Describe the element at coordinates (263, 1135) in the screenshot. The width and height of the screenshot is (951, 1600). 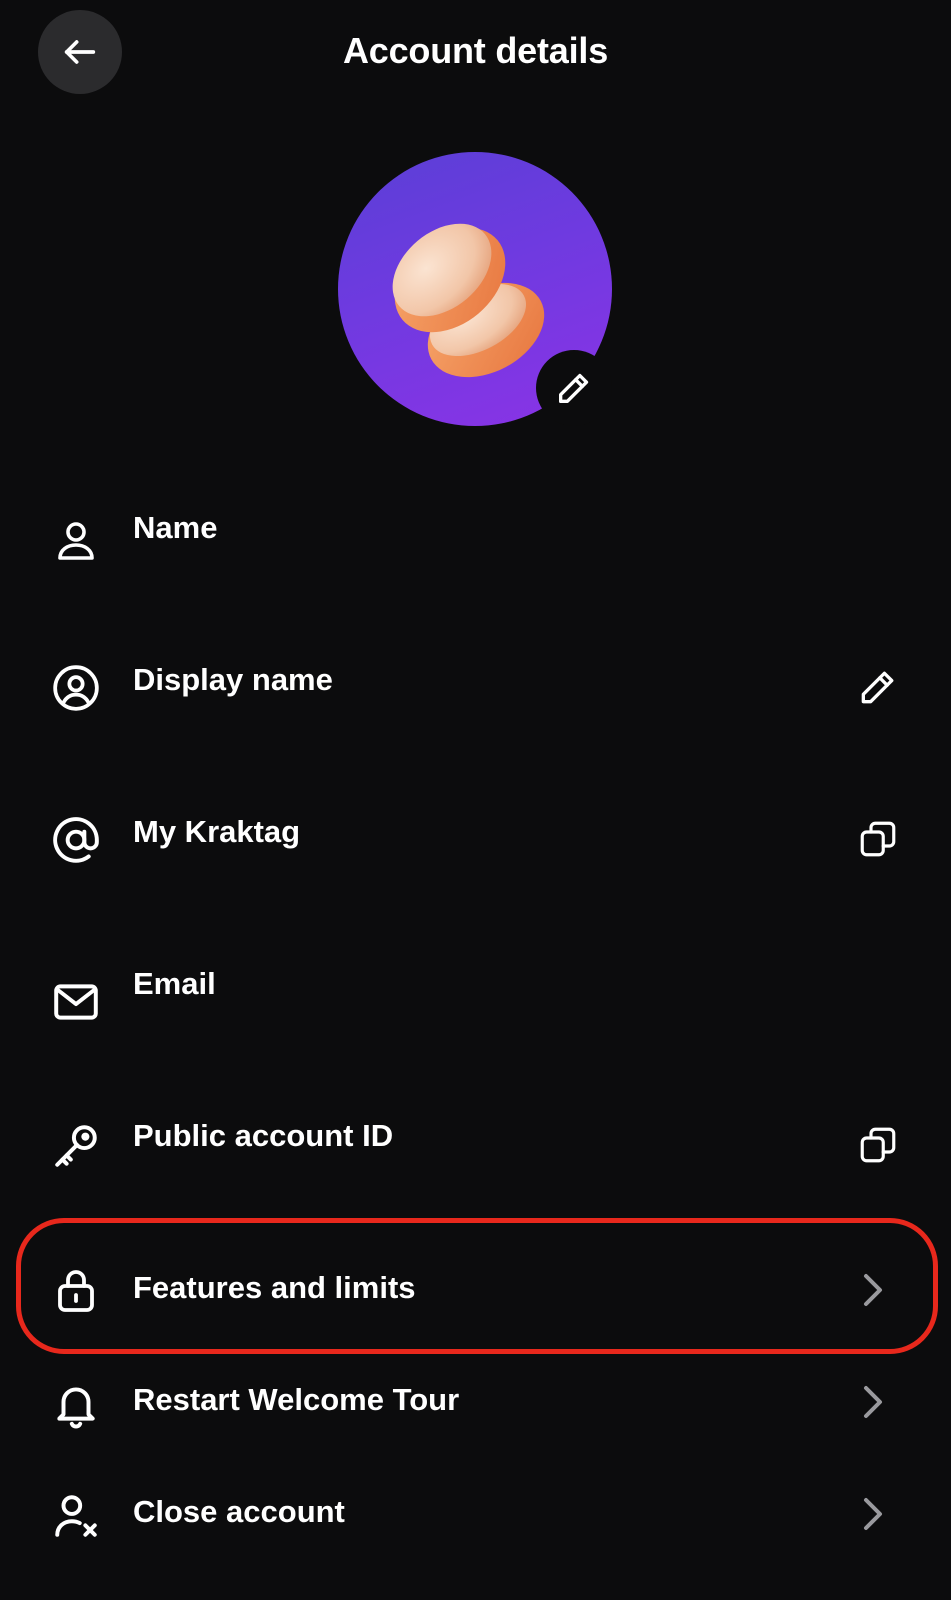
I see `row-label: Public account ID` at that location.